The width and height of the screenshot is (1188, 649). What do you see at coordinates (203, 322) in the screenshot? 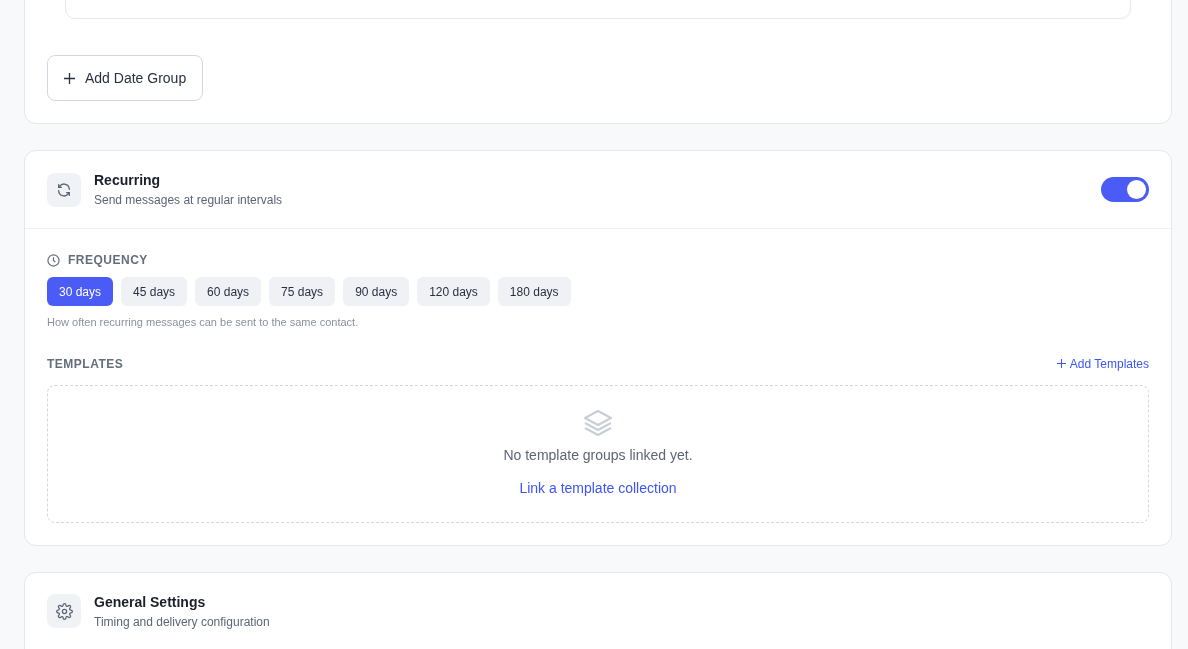
I see `frequency-hint: How often recurring messages can be sent to the same contact.` at bounding box center [203, 322].